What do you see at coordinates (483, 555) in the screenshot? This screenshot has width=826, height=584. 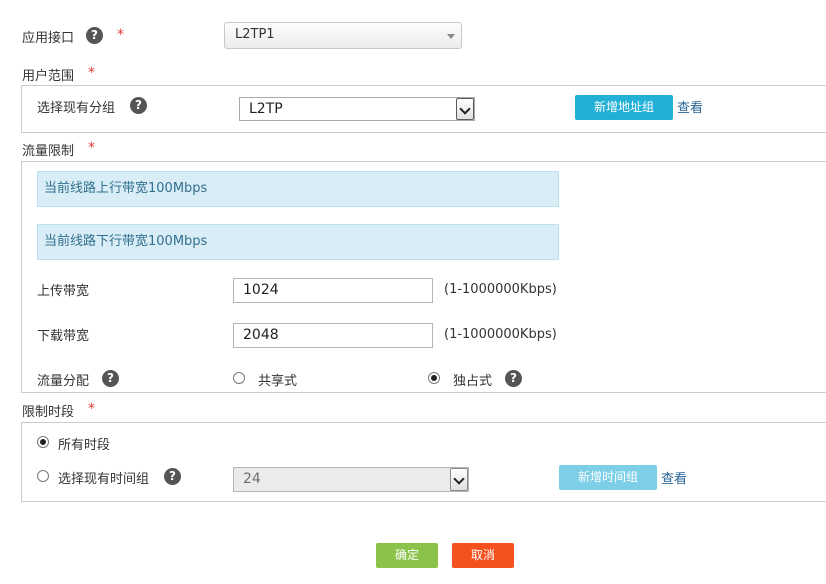 I see `cancel-button: 取消` at bounding box center [483, 555].